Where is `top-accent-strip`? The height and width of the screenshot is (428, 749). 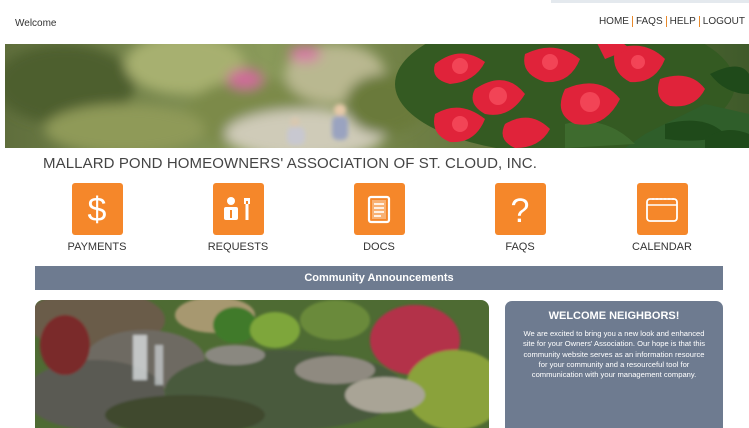
top-accent-strip is located at coordinates (650, 1).